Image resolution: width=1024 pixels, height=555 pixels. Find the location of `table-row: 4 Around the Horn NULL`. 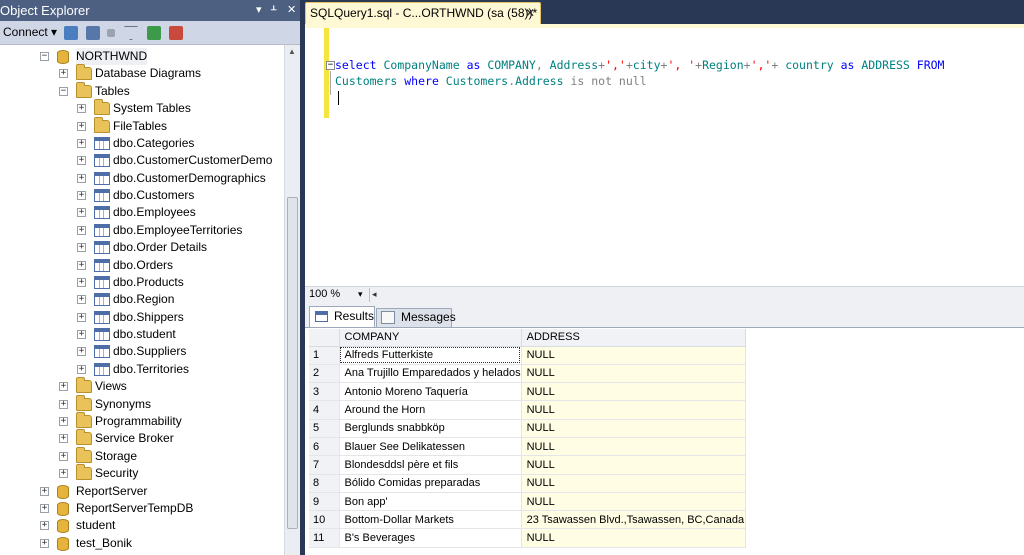

table-row: 4 Around the Horn NULL is located at coordinates (527, 410).